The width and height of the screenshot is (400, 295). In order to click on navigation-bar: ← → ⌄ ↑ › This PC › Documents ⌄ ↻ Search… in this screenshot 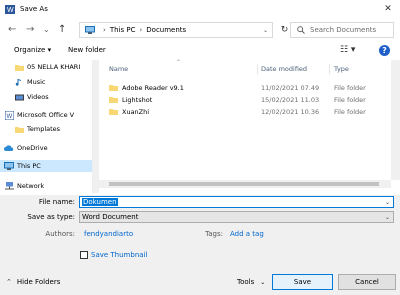, I will do `click(200, 31)`.